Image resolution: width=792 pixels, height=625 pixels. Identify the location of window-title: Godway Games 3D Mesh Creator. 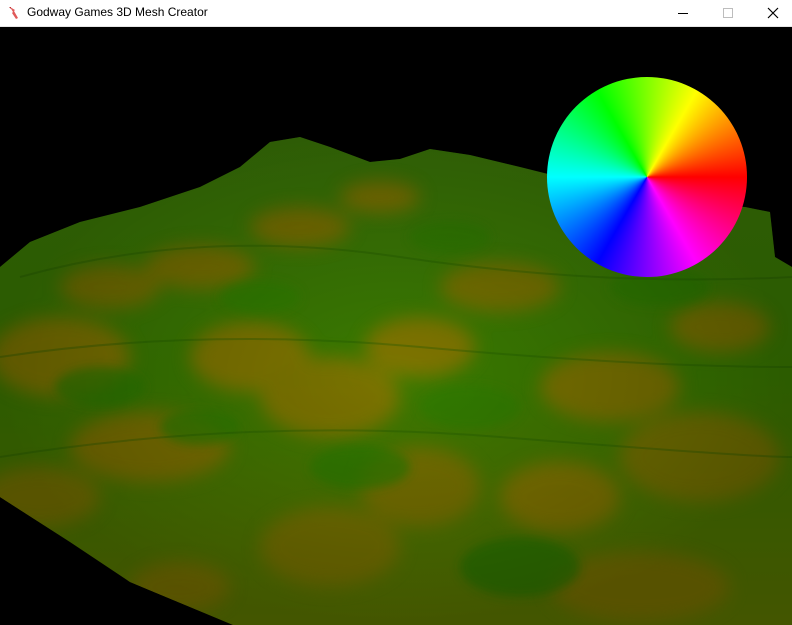
(117, 12).